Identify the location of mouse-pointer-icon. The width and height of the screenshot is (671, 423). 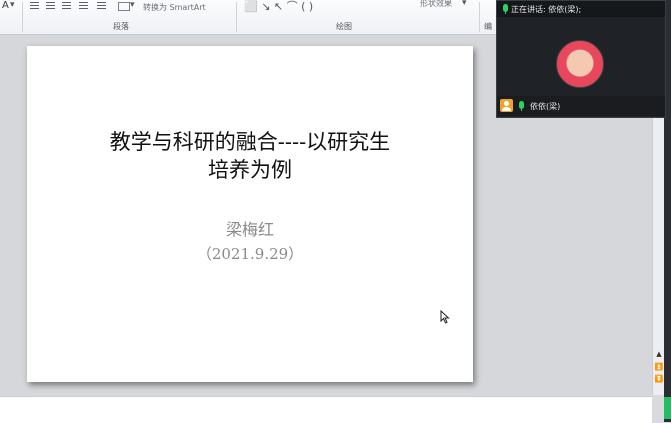
(445, 317).